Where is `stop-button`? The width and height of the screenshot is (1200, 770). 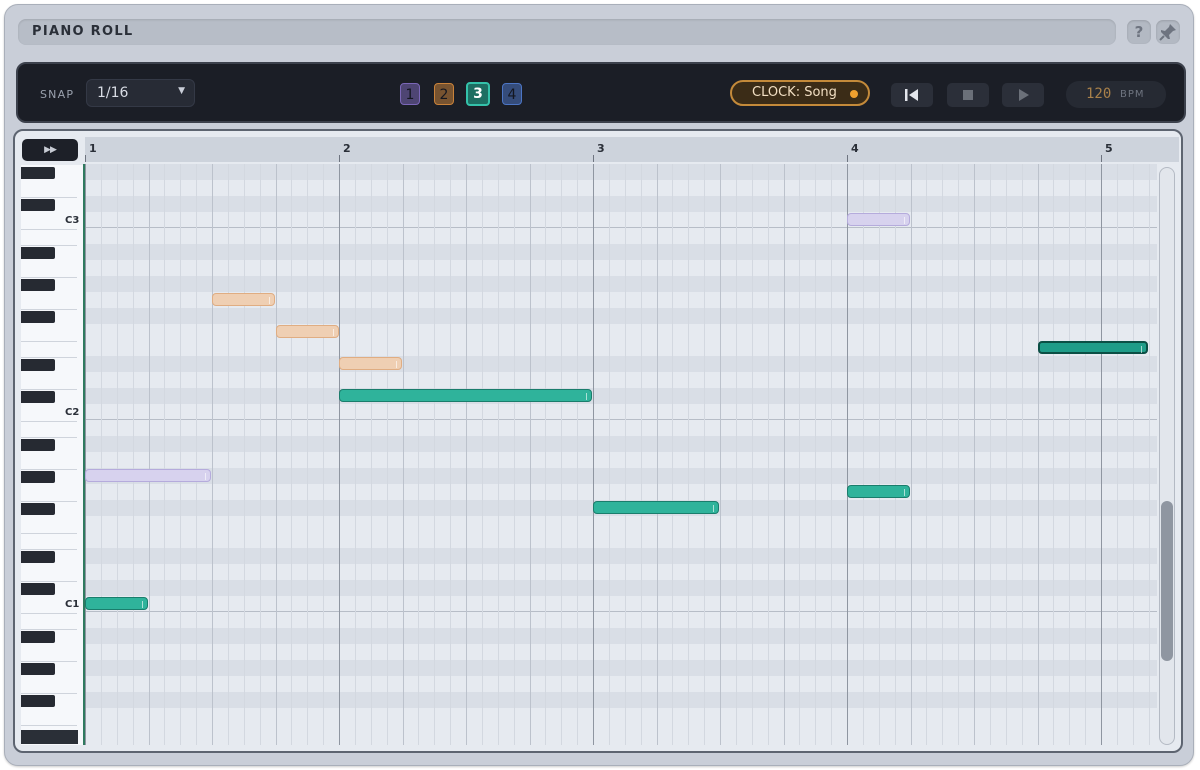
stop-button is located at coordinates (968, 95).